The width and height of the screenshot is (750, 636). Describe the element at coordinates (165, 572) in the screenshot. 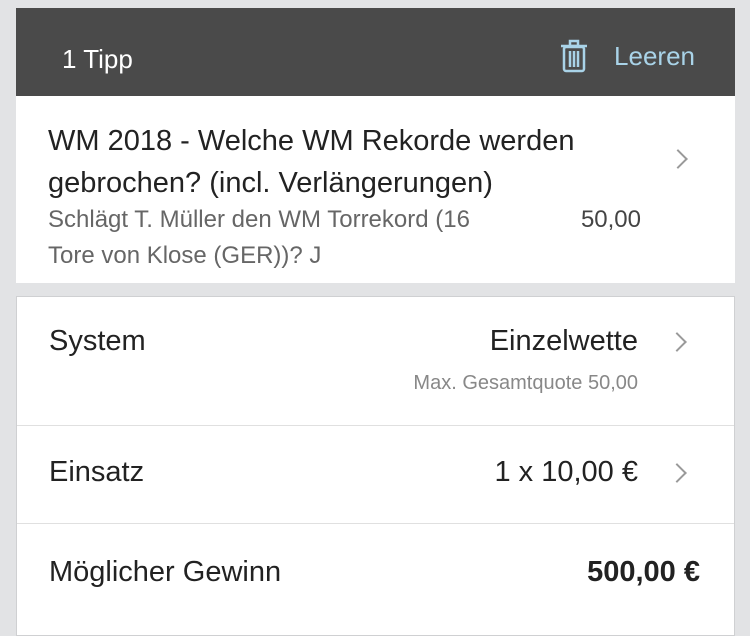

I see `possible-win-label: Möglicher Gewinn` at that location.